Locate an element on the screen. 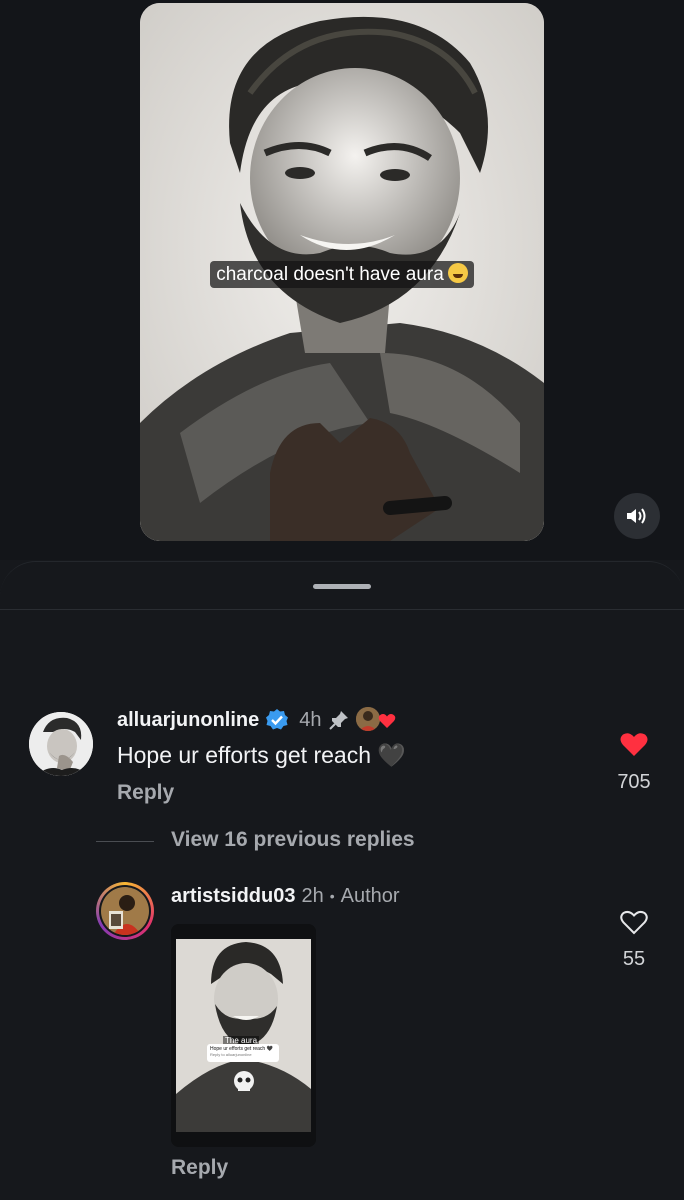  comment-like-count: 705 is located at coordinates (634, 782).